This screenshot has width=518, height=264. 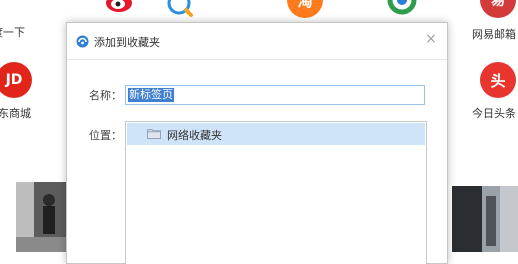 I want to click on news-thumbnail-right, so click(x=485, y=219).